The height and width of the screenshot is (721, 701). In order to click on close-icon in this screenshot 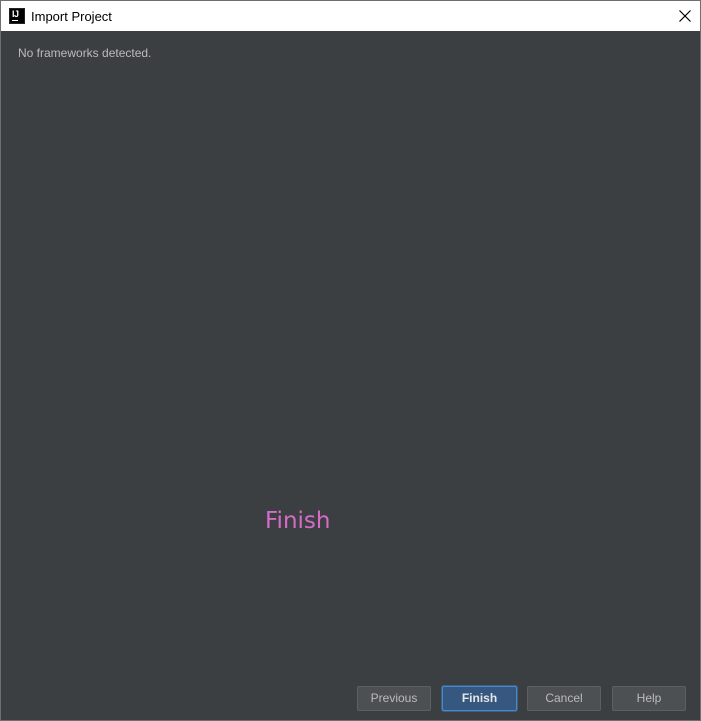, I will do `click(685, 16)`.